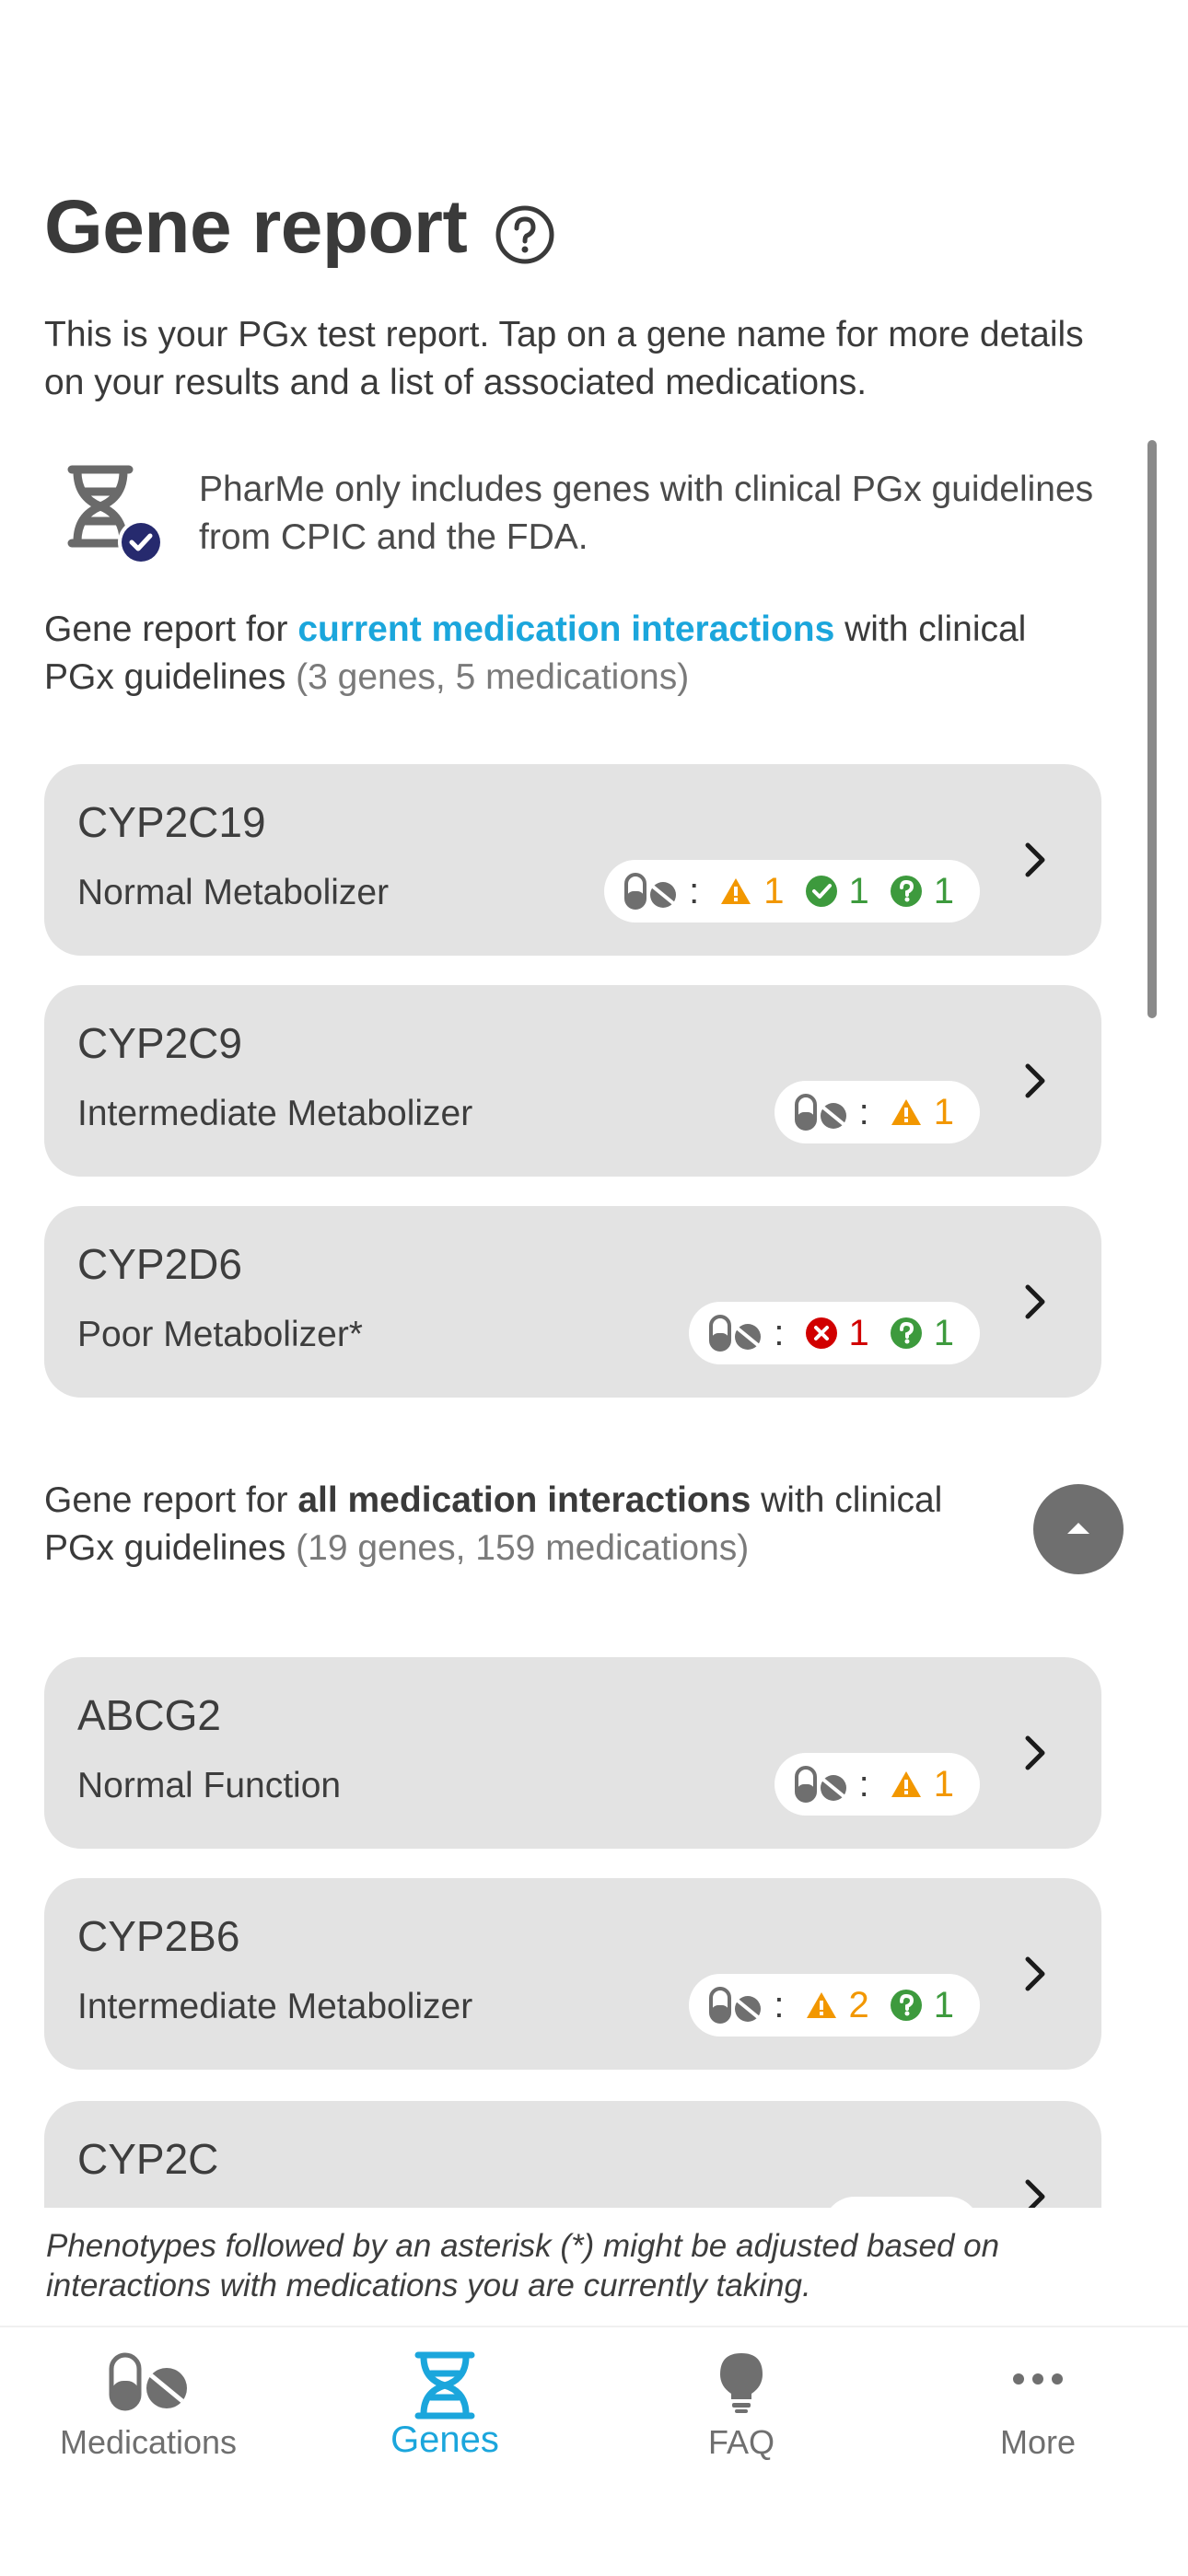 This screenshot has width=1188, height=2576. What do you see at coordinates (858, 2004) in the screenshot?
I see `warning-count: 2` at bounding box center [858, 2004].